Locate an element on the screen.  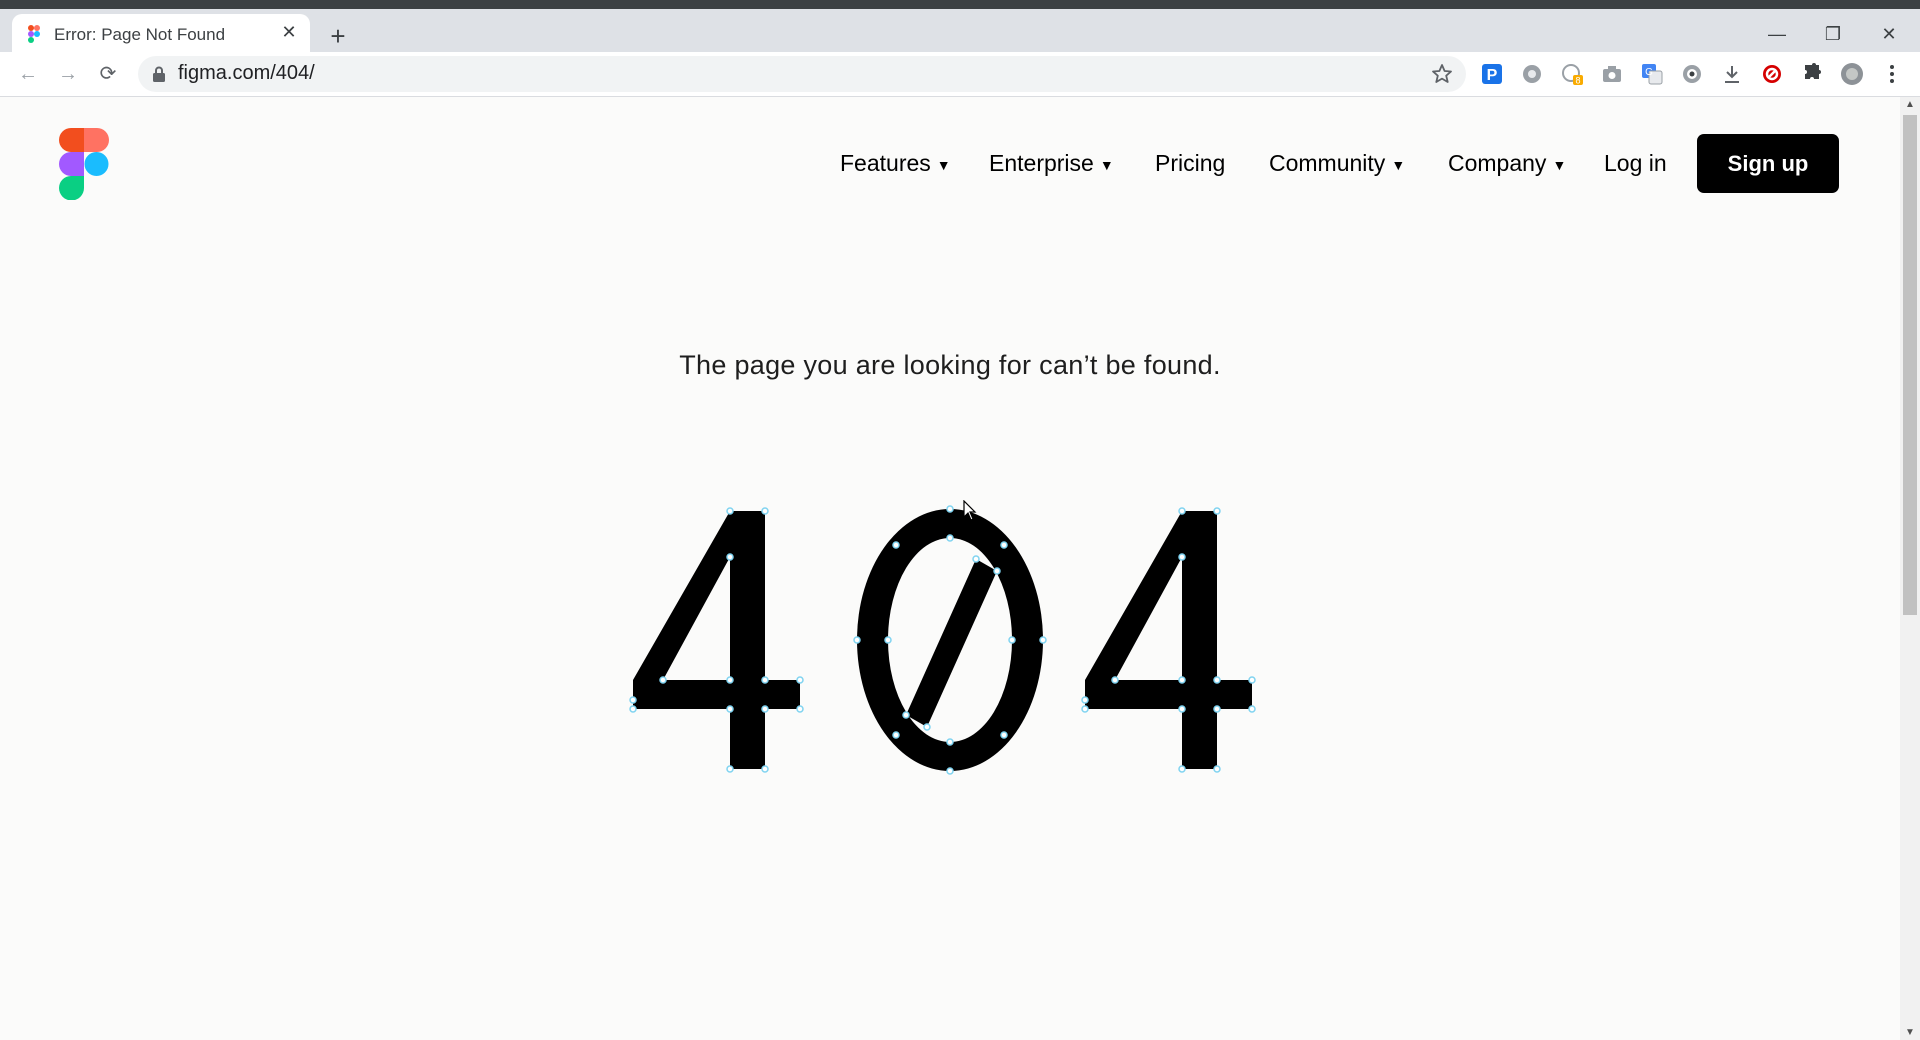
eye-extension-icon is located at coordinates (1692, 74).